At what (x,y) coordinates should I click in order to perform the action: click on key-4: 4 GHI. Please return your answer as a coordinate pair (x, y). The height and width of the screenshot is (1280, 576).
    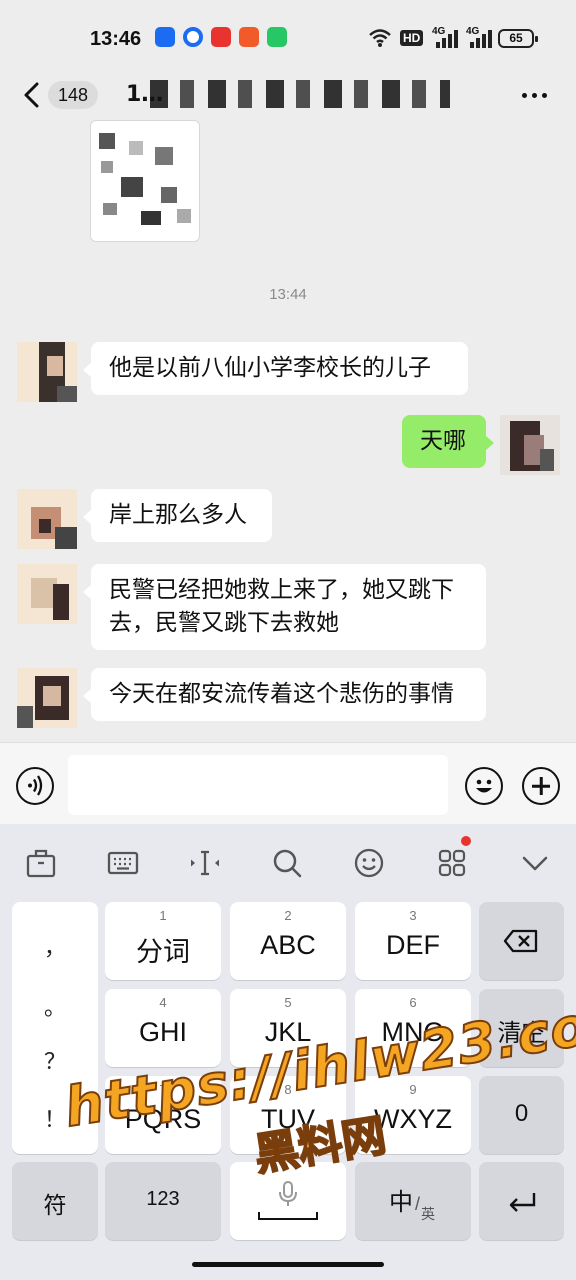
    Looking at the image, I should click on (163, 1028).